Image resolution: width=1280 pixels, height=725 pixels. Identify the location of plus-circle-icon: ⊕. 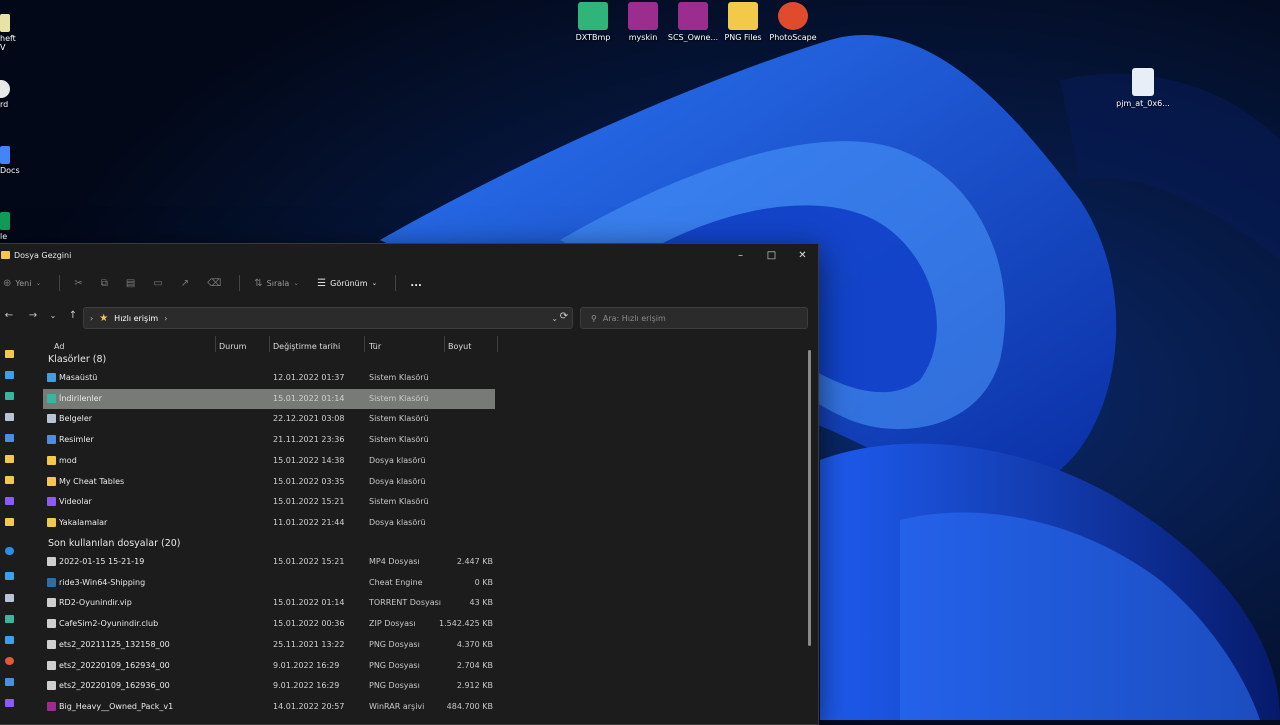
(7, 283).